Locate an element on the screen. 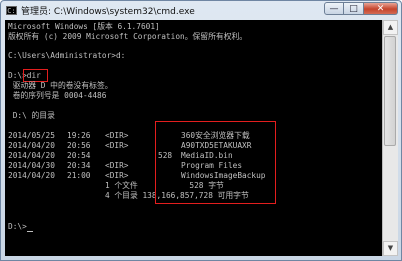 The width and height of the screenshot is (402, 261). cmd-prompt-icon: C: is located at coordinates (11, 10).